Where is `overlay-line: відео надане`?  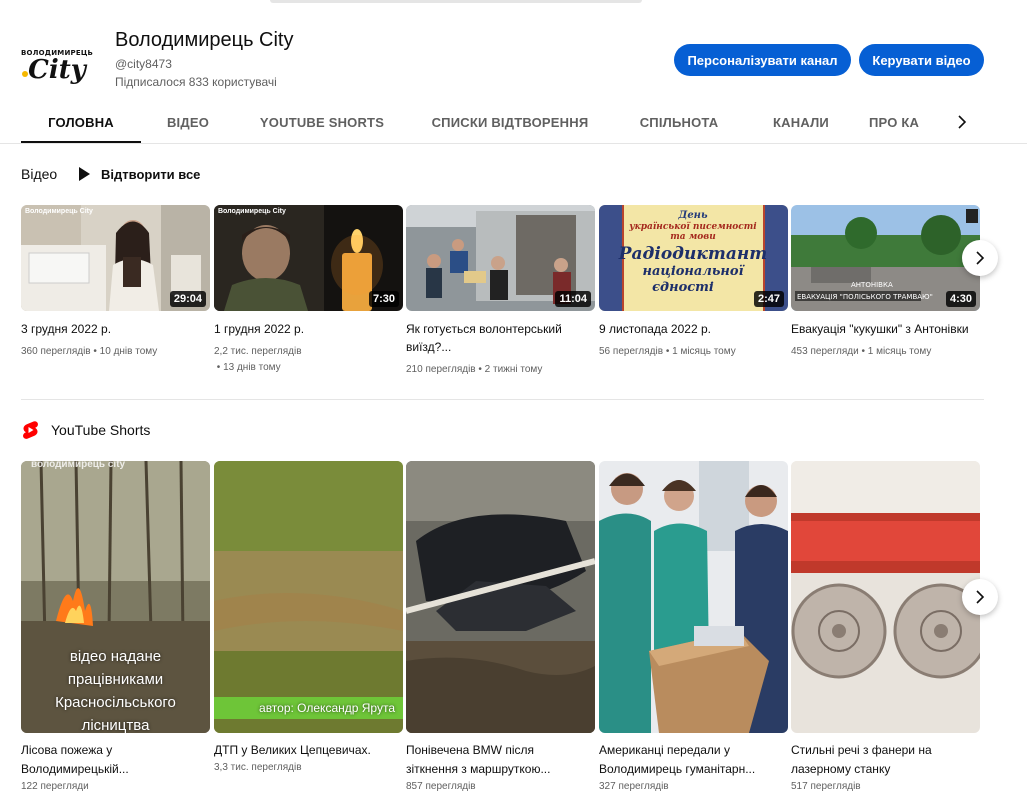 overlay-line: відео надане is located at coordinates (115, 656).